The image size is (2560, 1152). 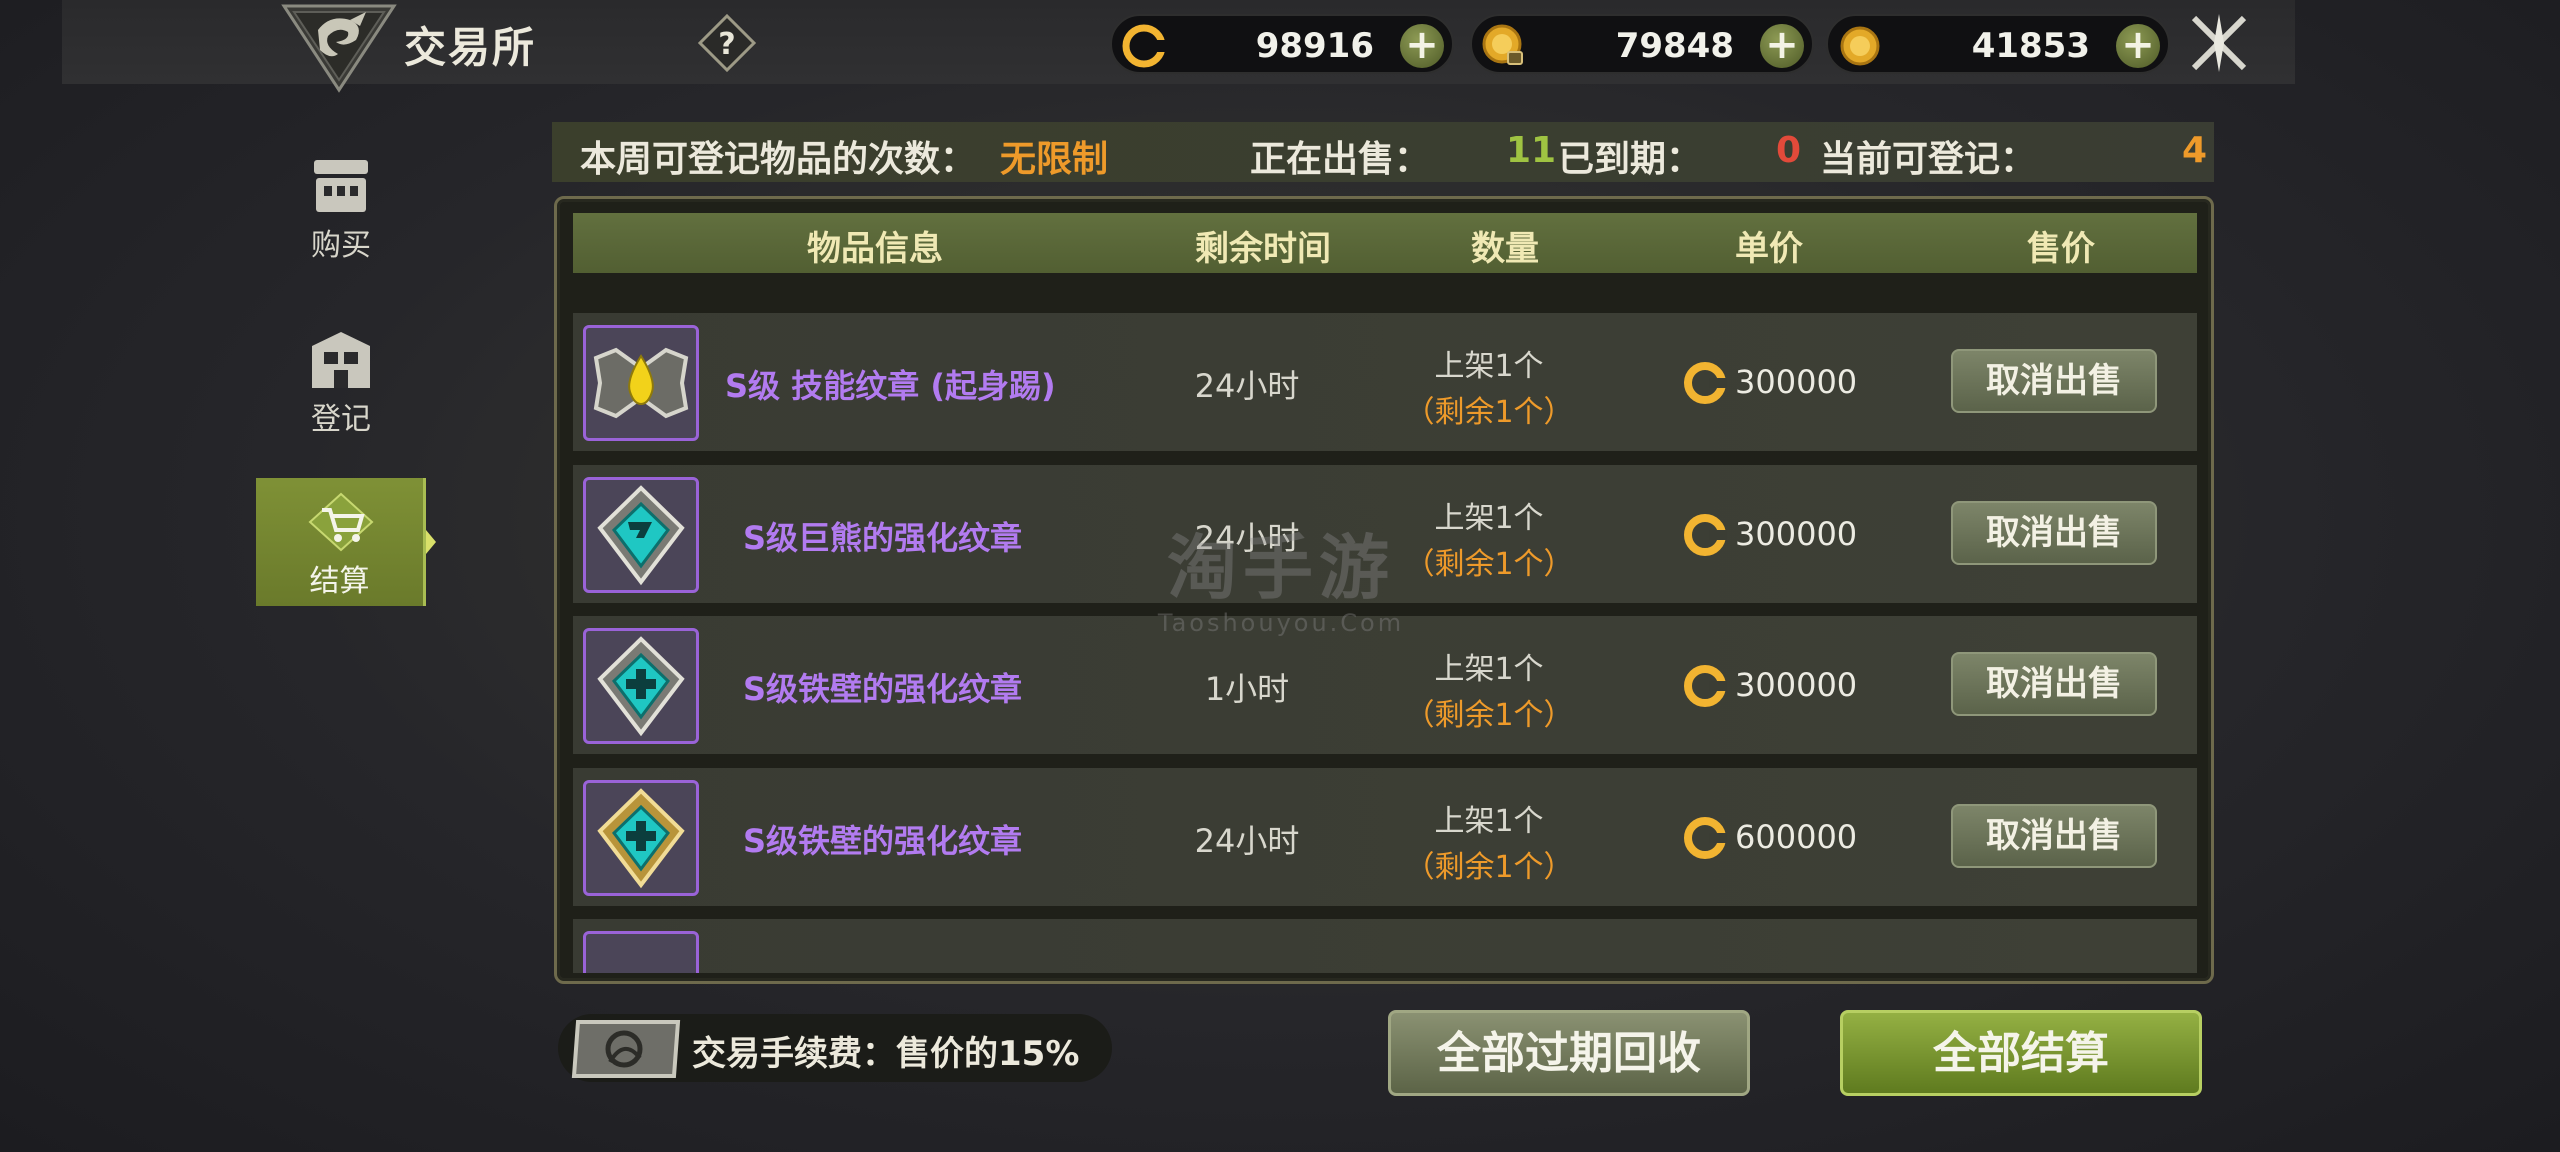 What do you see at coordinates (339, 581) in the screenshot?
I see `sidebar-item-label: 结算` at bounding box center [339, 581].